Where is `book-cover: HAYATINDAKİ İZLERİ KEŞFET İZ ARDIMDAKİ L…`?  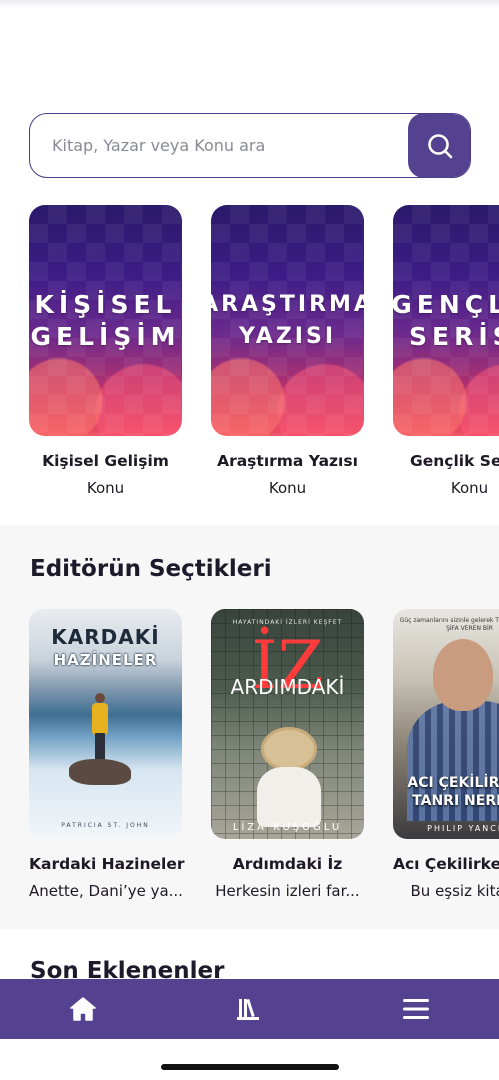
book-cover: HAYATINDAKİ İZLERİ KEŞFET İZ ARDIMDAKİ L… is located at coordinates (287, 724).